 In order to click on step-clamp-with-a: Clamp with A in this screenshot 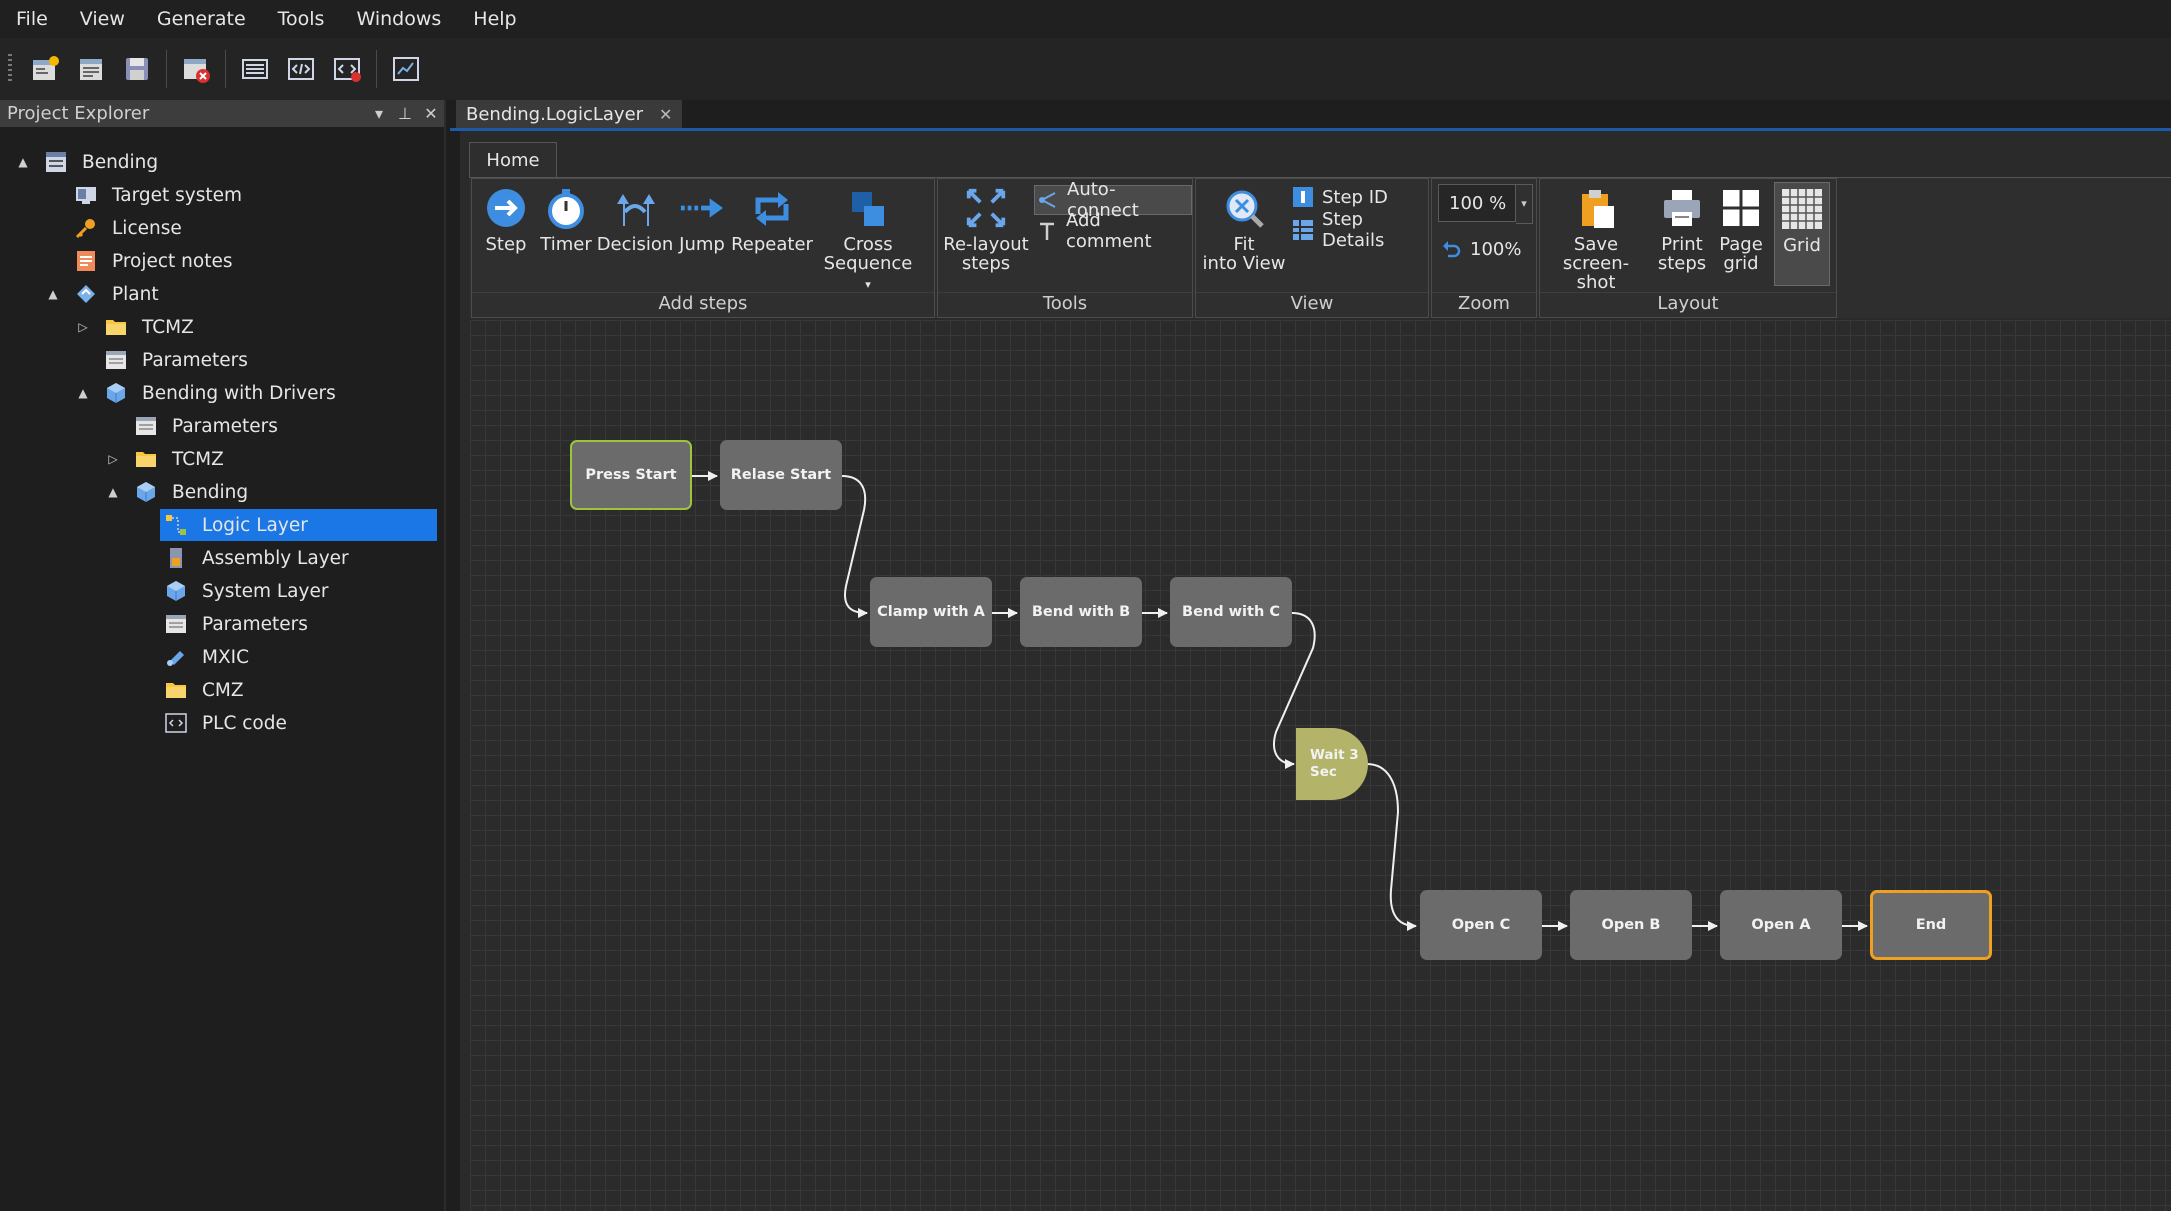, I will do `click(931, 612)`.